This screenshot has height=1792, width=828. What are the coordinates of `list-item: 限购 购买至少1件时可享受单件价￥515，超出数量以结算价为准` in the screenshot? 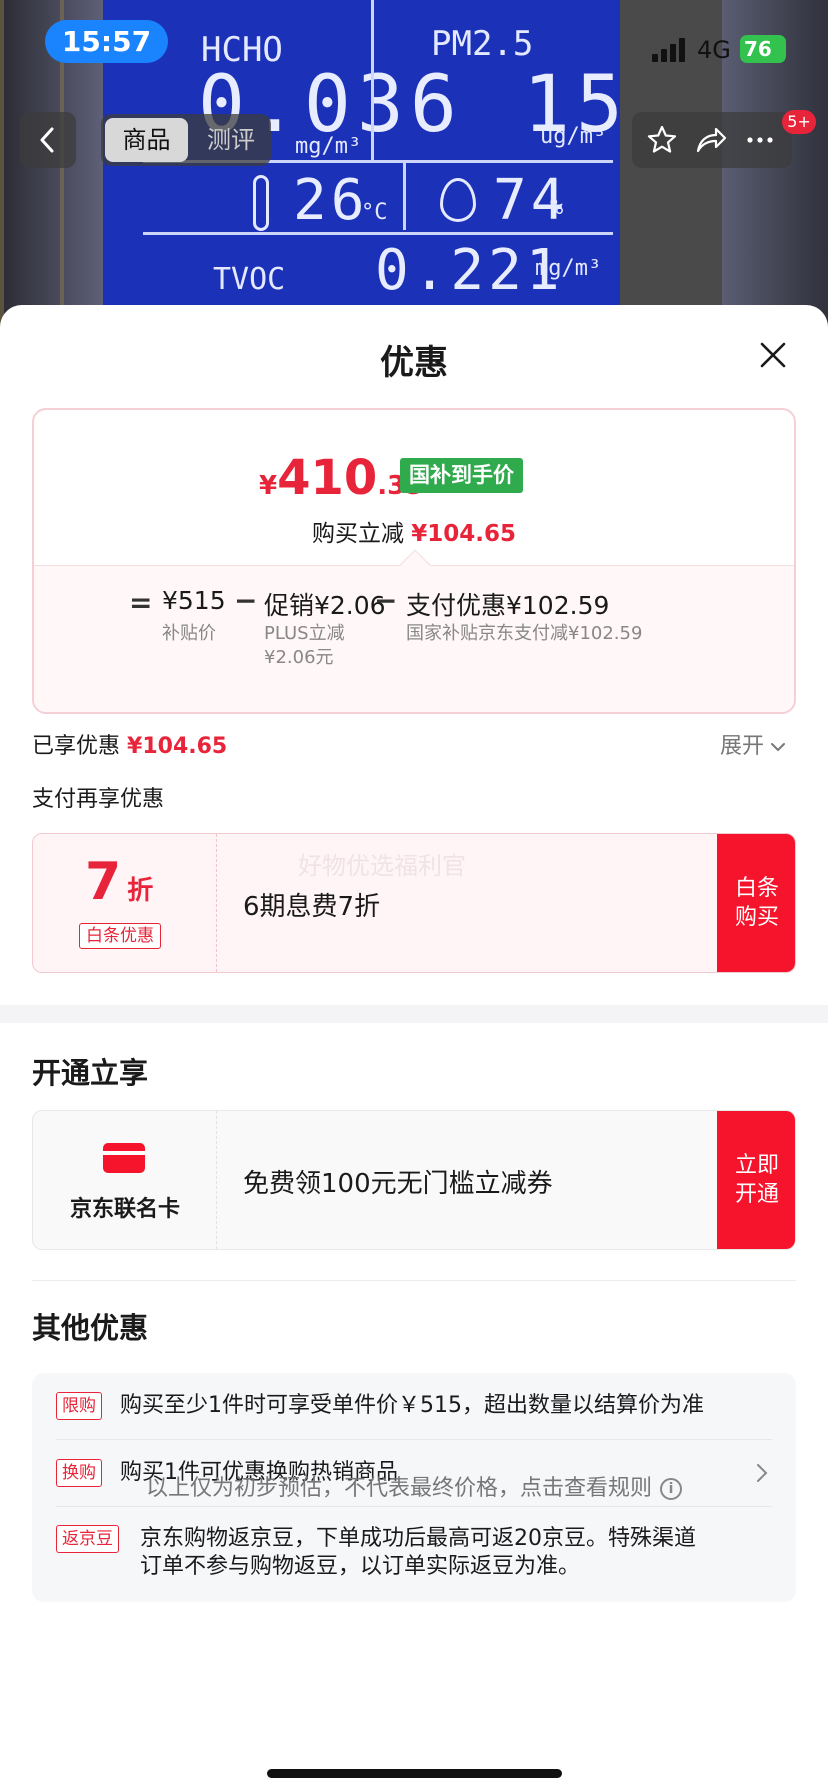 It's located at (414, 1406).